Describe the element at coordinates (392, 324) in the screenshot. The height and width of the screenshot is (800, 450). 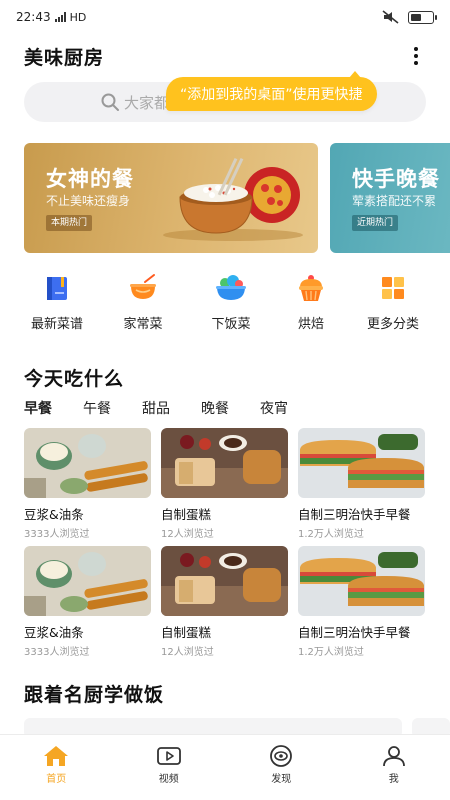
I see `category-label: 更多分类` at that location.